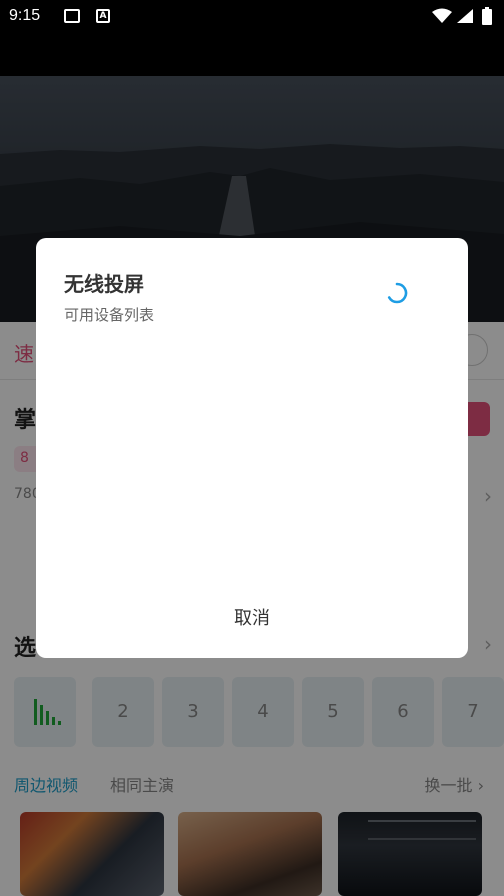  Describe the element at coordinates (397, 293) in the screenshot. I see `loading-spinner-icon` at that location.